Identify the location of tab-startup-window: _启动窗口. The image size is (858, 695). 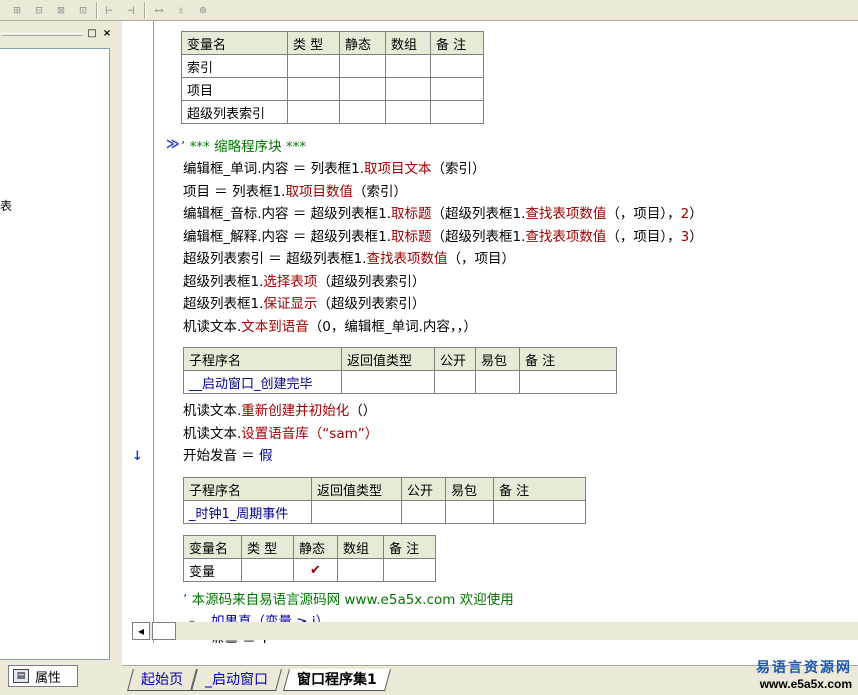
(236, 680).